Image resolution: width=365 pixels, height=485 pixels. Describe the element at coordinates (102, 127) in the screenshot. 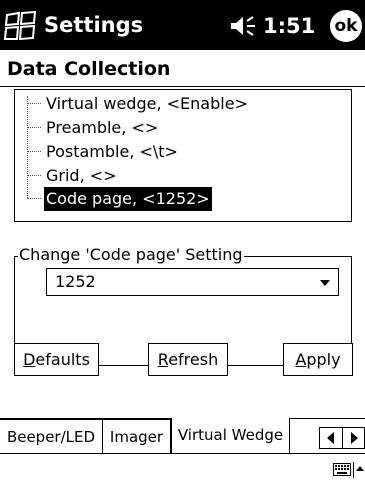

I see `tree-item-label: Preamble, <>` at that location.